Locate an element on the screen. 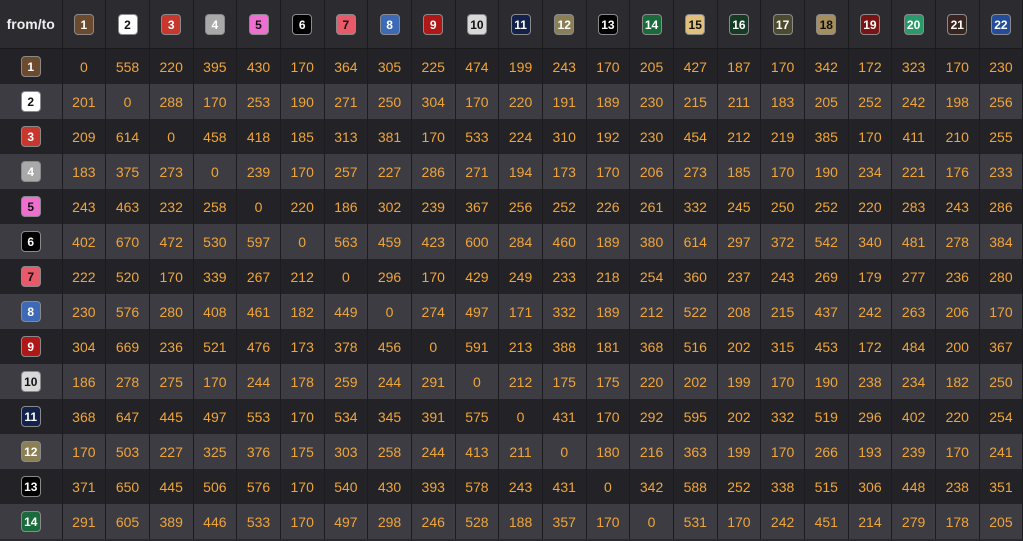  matrix-cell: 269 is located at coordinates (826, 276).